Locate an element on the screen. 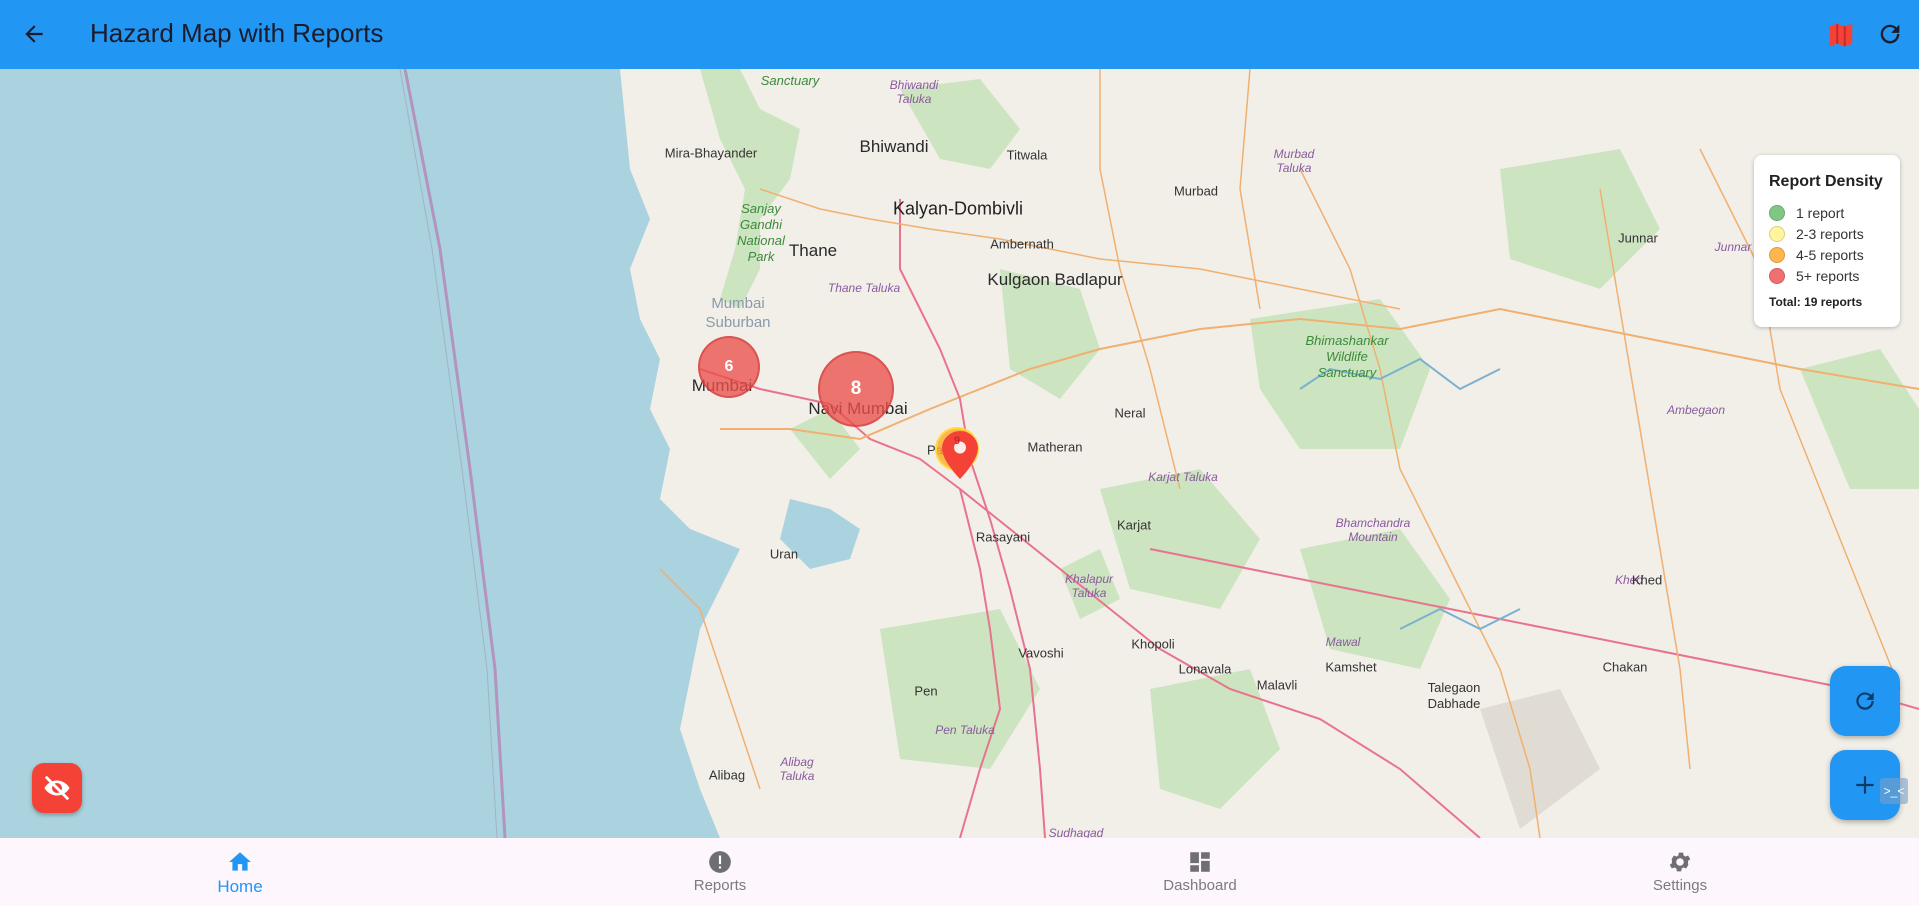  report-cluster-mumbai: 6 is located at coordinates (729, 367).